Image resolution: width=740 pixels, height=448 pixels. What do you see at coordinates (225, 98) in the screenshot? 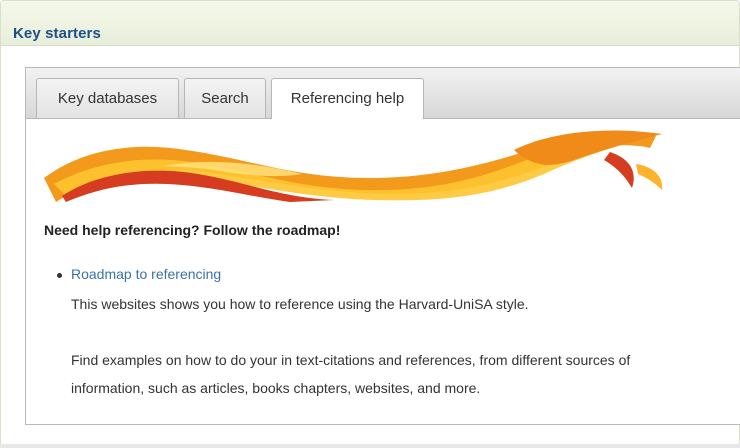
I see `tab-search: Search` at bounding box center [225, 98].